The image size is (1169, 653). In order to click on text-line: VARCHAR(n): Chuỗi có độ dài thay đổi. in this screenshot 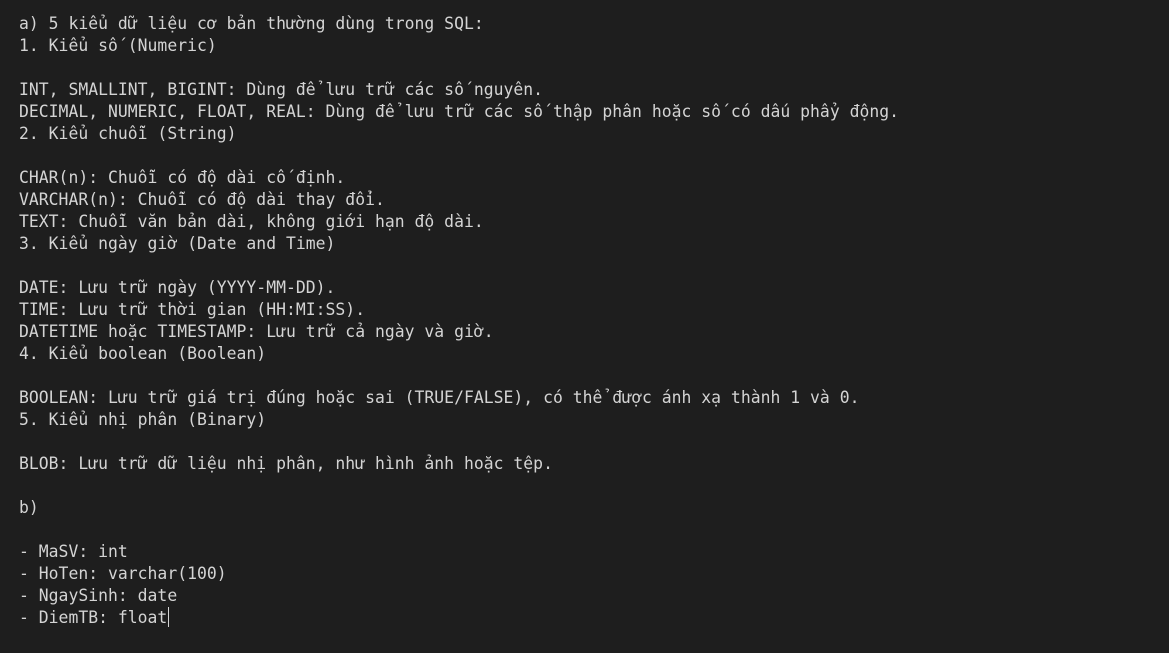, I will do `click(202, 199)`.